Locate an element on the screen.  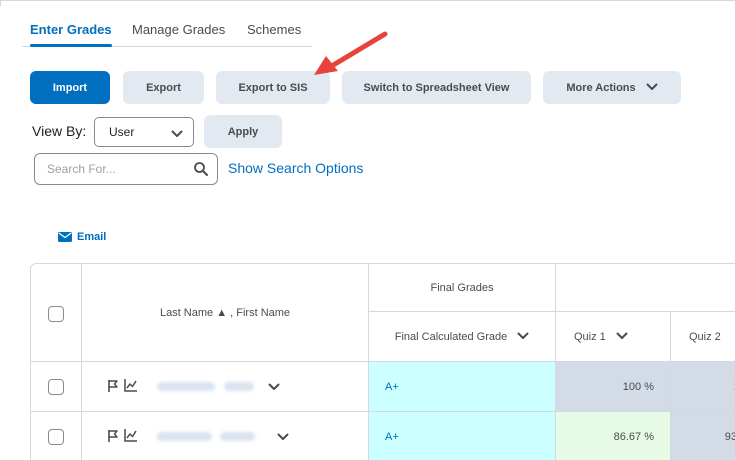
final-grades-group-header: Final Grades is located at coordinates (462, 288).